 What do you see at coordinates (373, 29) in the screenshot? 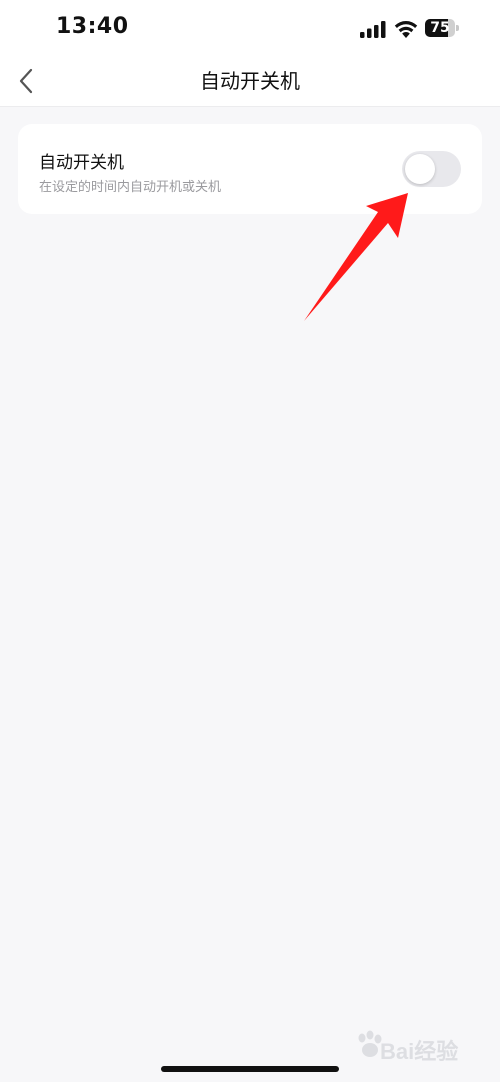
I see `cellular-signal-icon` at bounding box center [373, 29].